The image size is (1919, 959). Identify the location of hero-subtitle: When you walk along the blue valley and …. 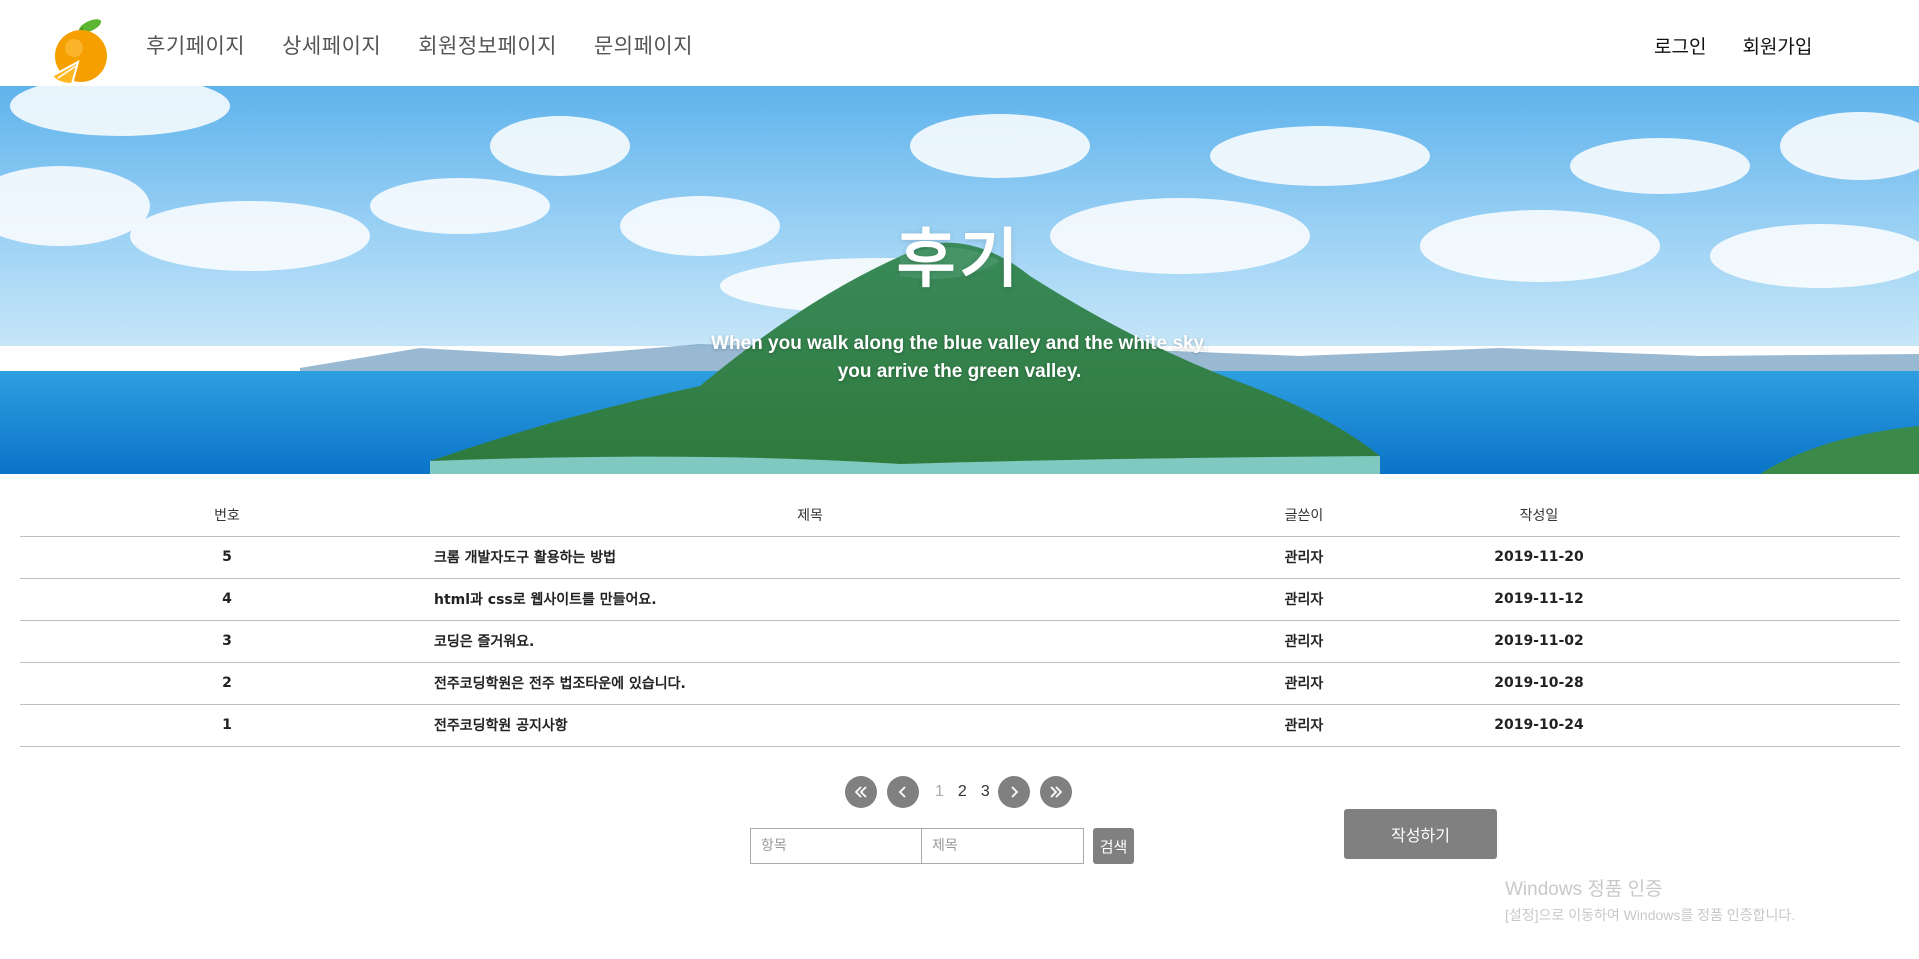
(959, 358).